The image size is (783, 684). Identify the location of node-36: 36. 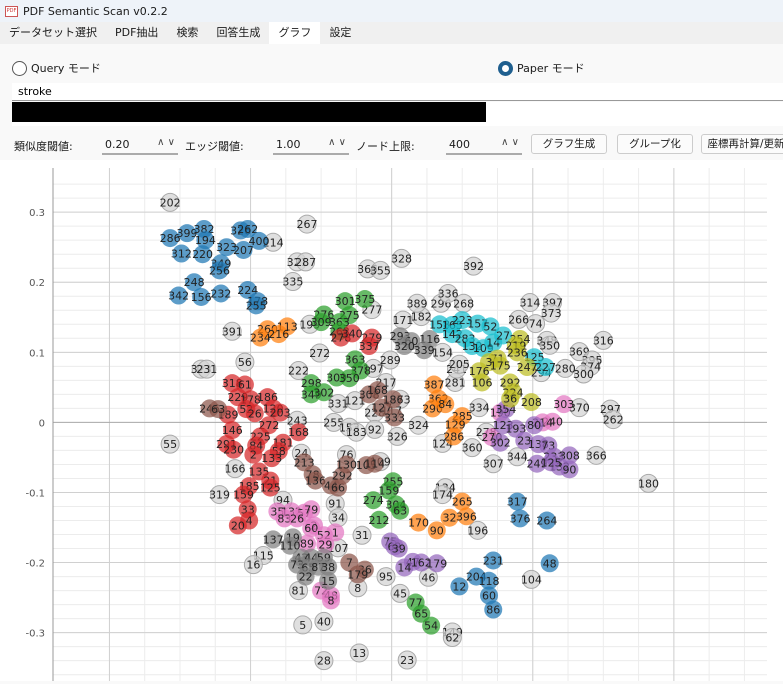
(510, 398).